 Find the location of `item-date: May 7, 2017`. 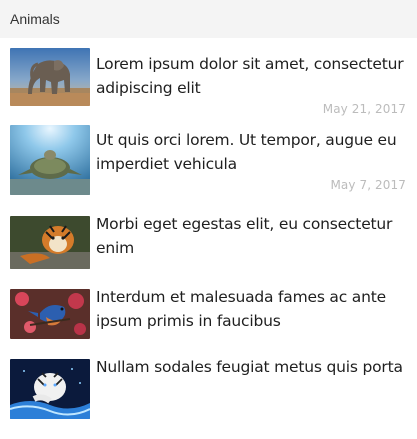

item-date: May 7, 2017 is located at coordinates (368, 185).